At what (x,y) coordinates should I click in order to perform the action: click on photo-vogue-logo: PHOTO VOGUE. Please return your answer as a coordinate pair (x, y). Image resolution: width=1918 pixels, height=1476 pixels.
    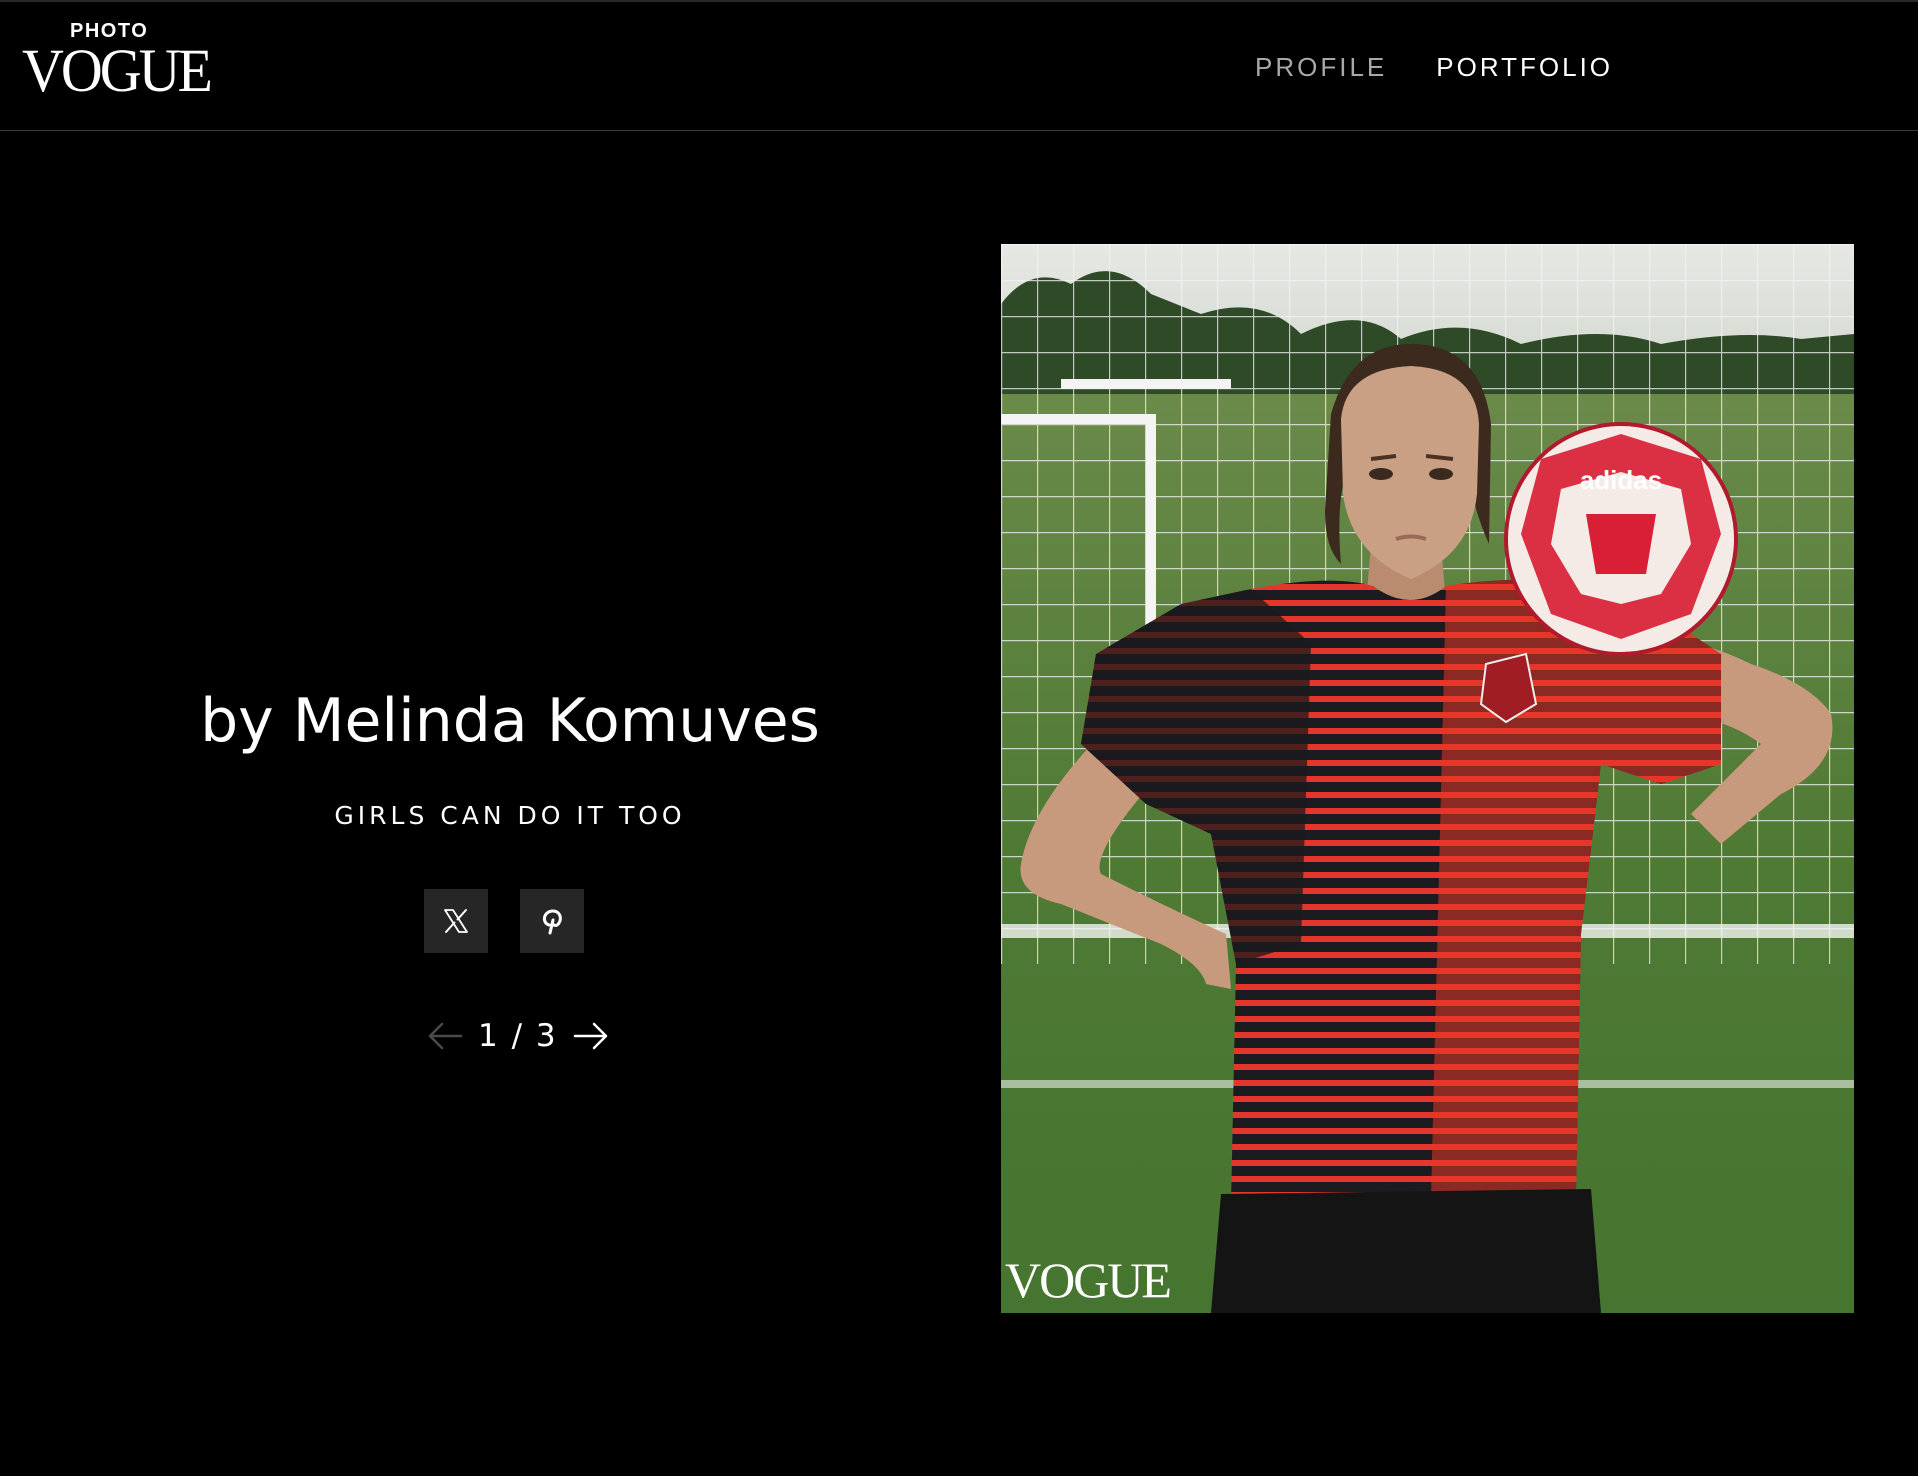
    Looking at the image, I should click on (117, 61).